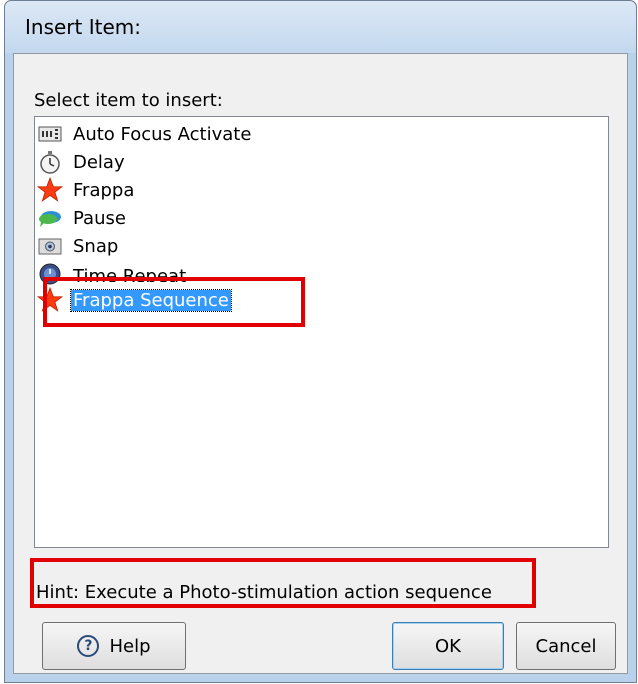  I want to click on camera-icon, so click(50, 246).